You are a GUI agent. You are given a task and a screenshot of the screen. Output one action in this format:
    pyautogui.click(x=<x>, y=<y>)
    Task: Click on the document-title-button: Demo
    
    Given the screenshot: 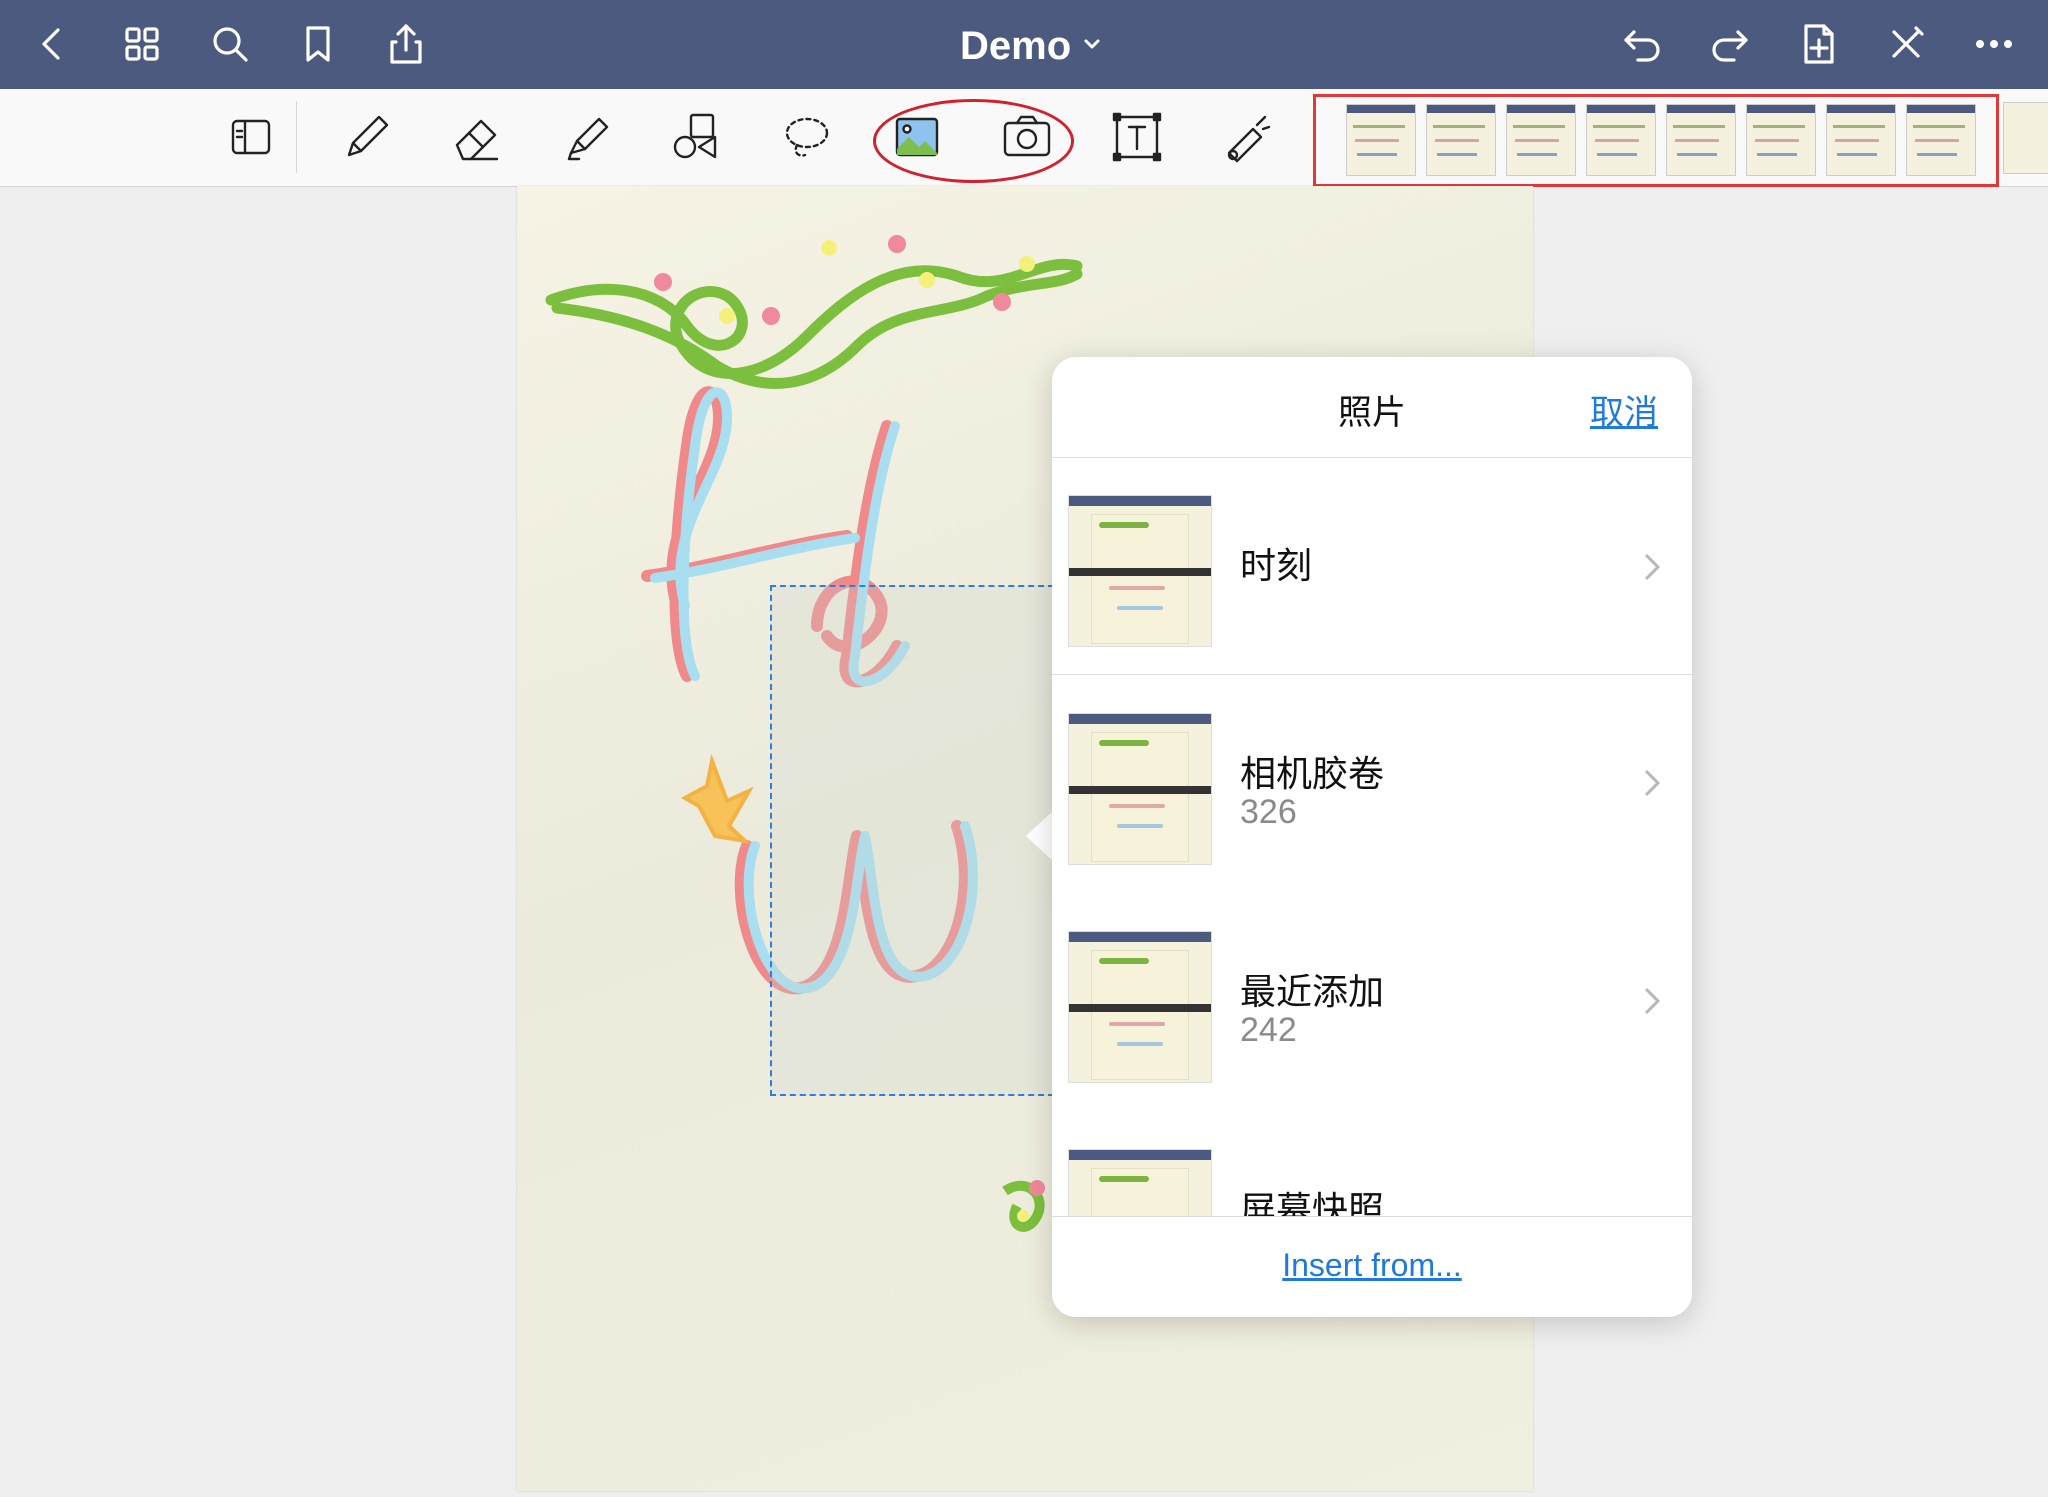 What is the action you would take?
    pyautogui.click(x=1030, y=46)
    